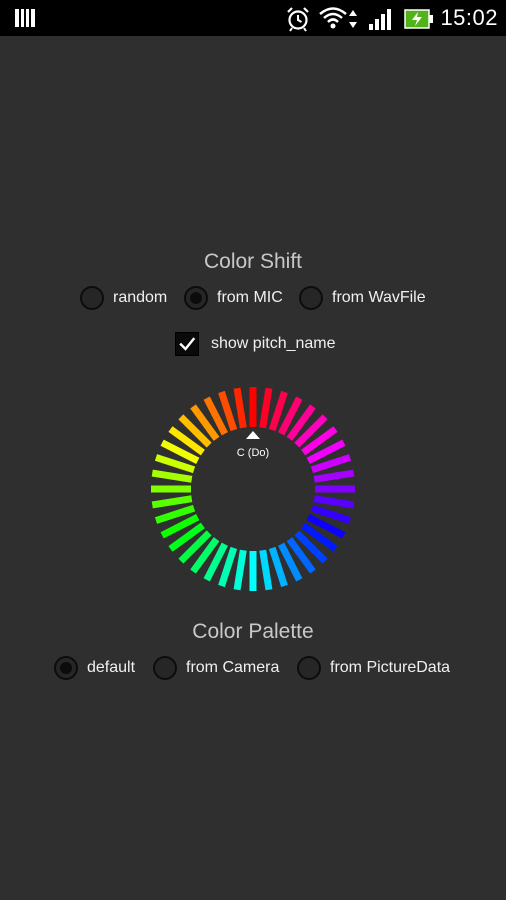  Describe the element at coordinates (250, 297) in the screenshot. I see `radio-from-mic-label: from MIC` at that location.